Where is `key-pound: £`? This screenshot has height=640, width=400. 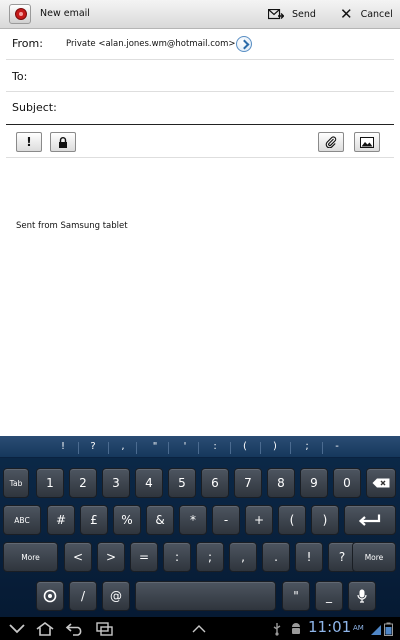 key-pound: £ is located at coordinates (94, 520).